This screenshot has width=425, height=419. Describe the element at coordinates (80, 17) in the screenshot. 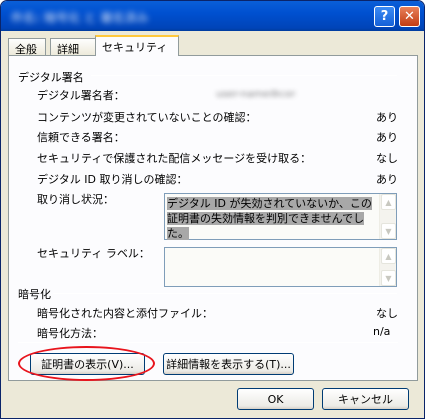

I see `window-title: 件名: 暗号化 と 署名済み` at that location.